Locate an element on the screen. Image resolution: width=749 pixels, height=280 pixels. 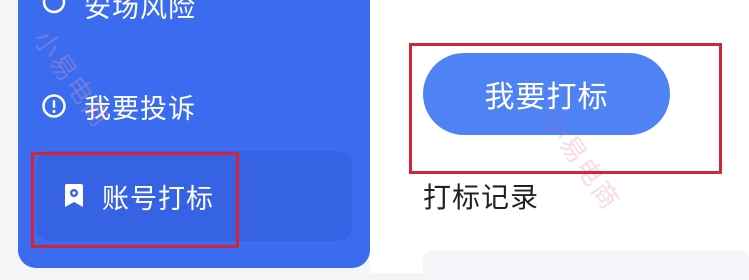
sidebar-item-label: 安场风险 is located at coordinates (140, 12).